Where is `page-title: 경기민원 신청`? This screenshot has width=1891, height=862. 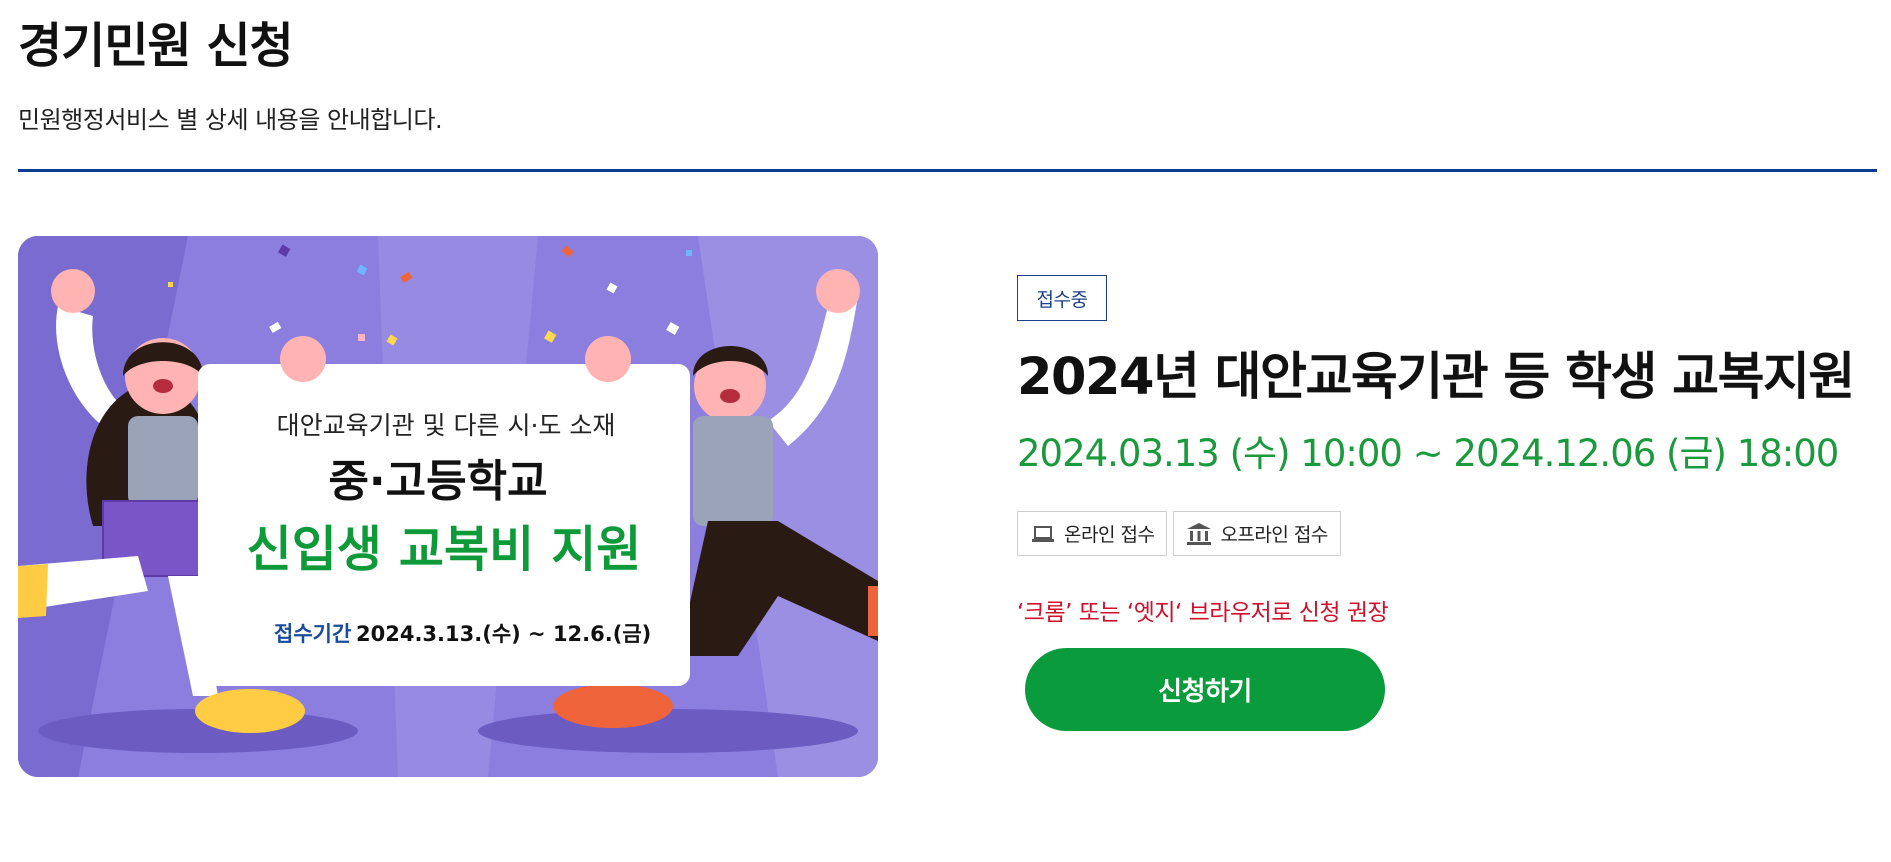 page-title: 경기민원 신청 is located at coordinates (156, 46).